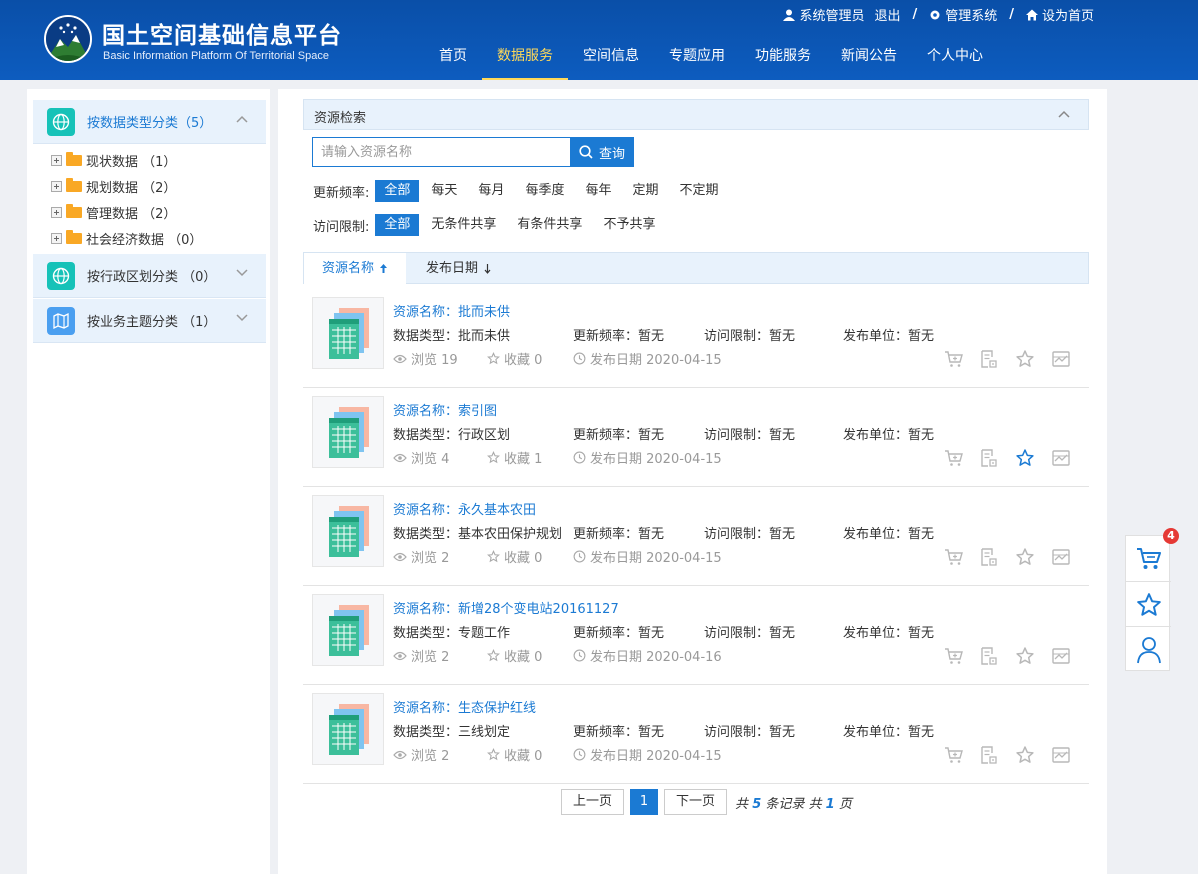 The height and width of the screenshot is (874, 1198). What do you see at coordinates (955, 58) in the screenshot?
I see `nav-personal-center: 个人中心` at bounding box center [955, 58].